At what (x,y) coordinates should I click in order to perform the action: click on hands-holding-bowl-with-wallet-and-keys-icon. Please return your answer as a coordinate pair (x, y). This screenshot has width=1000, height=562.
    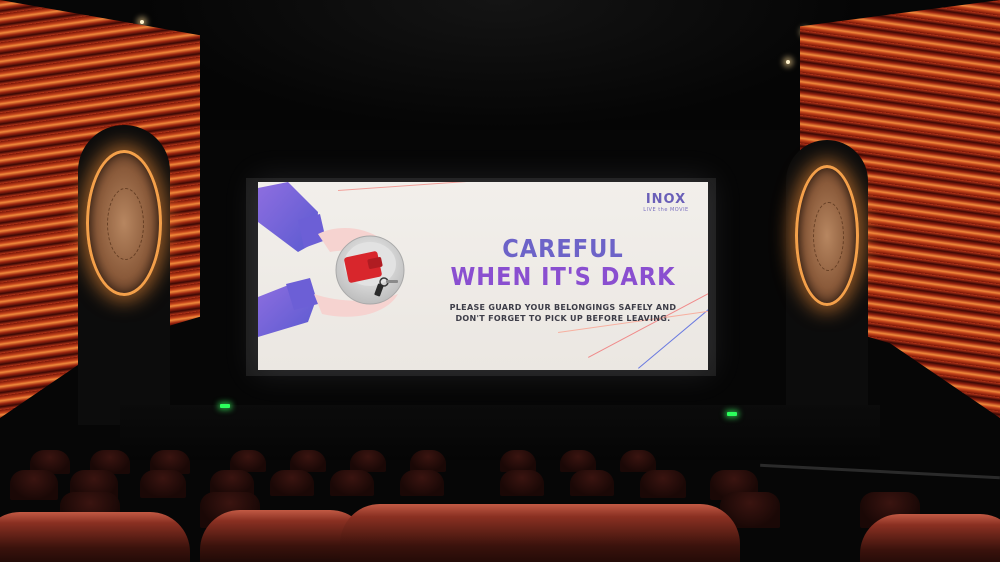
    Looking at the image, I should click on (331, 259).